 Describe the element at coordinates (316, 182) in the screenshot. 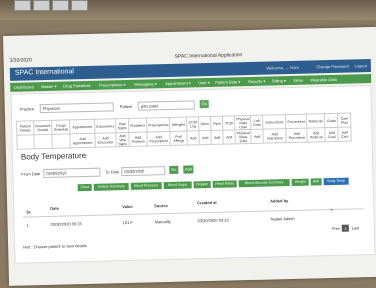

I see `tab-bmi: BMI` at that location.